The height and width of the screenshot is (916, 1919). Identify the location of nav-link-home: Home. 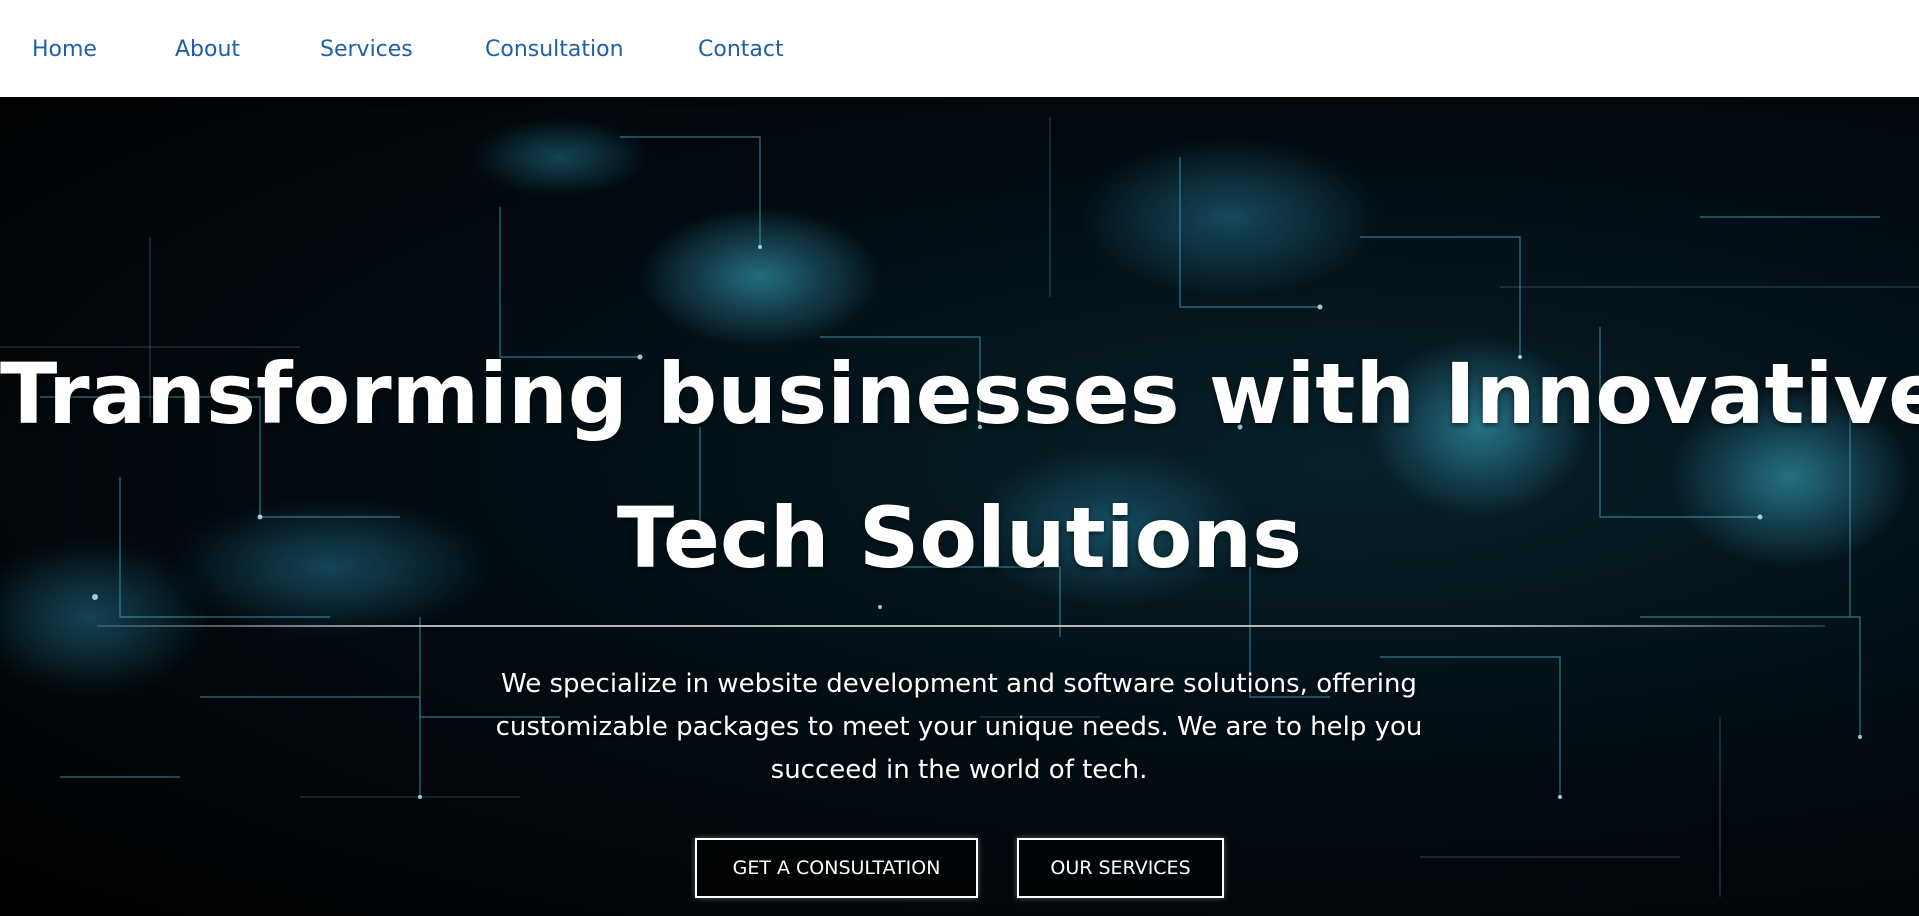
(64, 49).